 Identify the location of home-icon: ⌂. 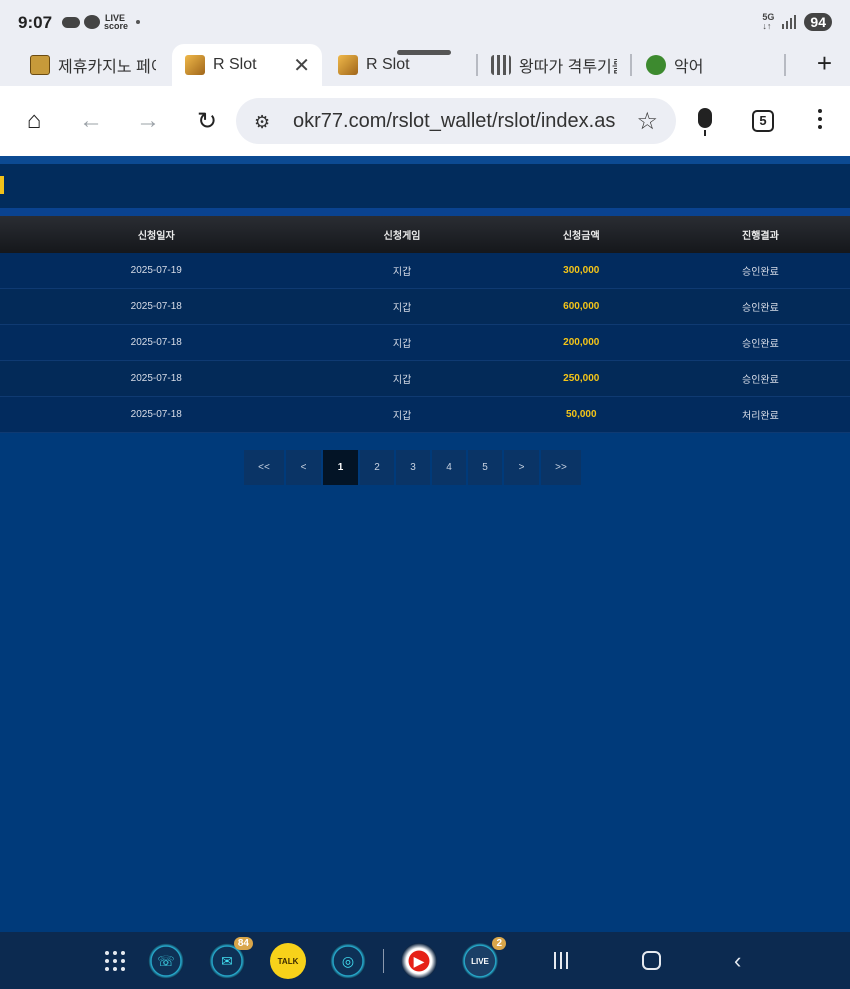
(34, 120).